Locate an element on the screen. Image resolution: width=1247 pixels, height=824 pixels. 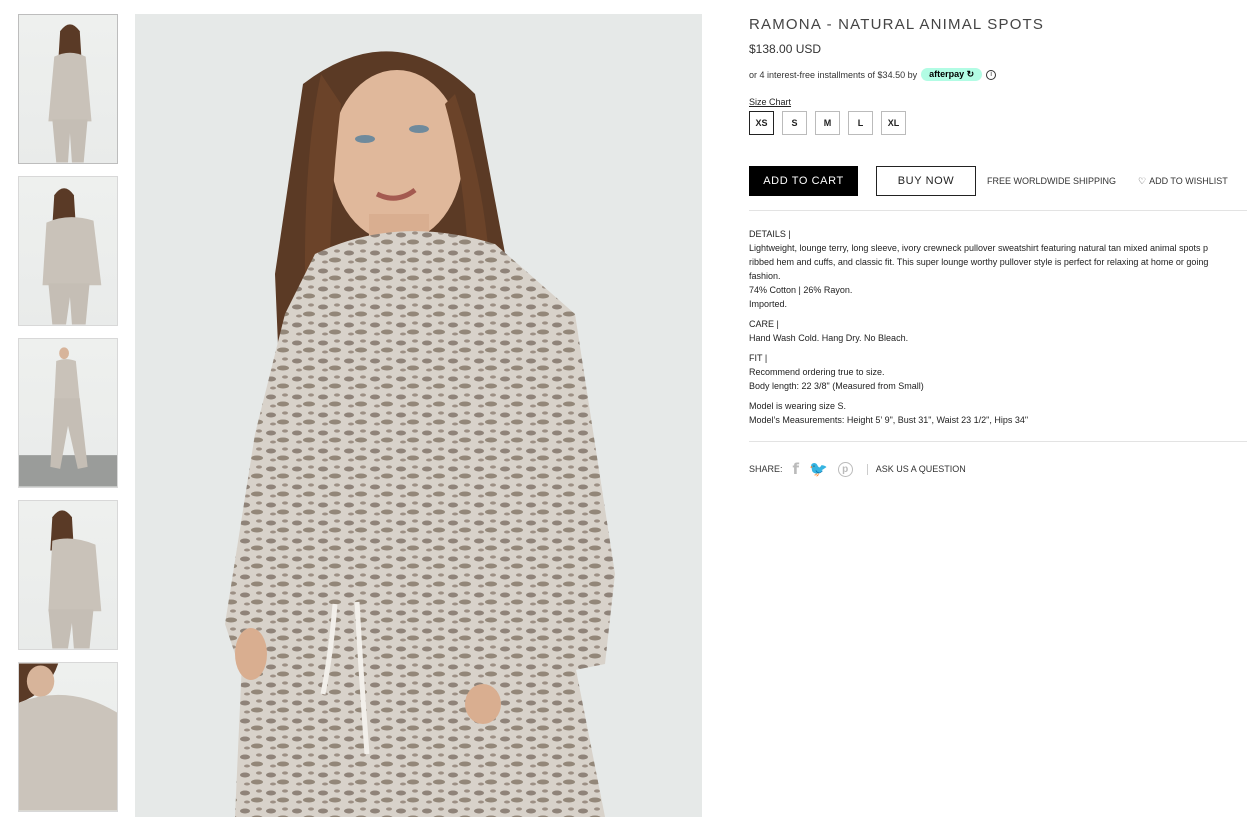
afterpay-logo: afterpay ↻ is located at coordinates (952, 74).